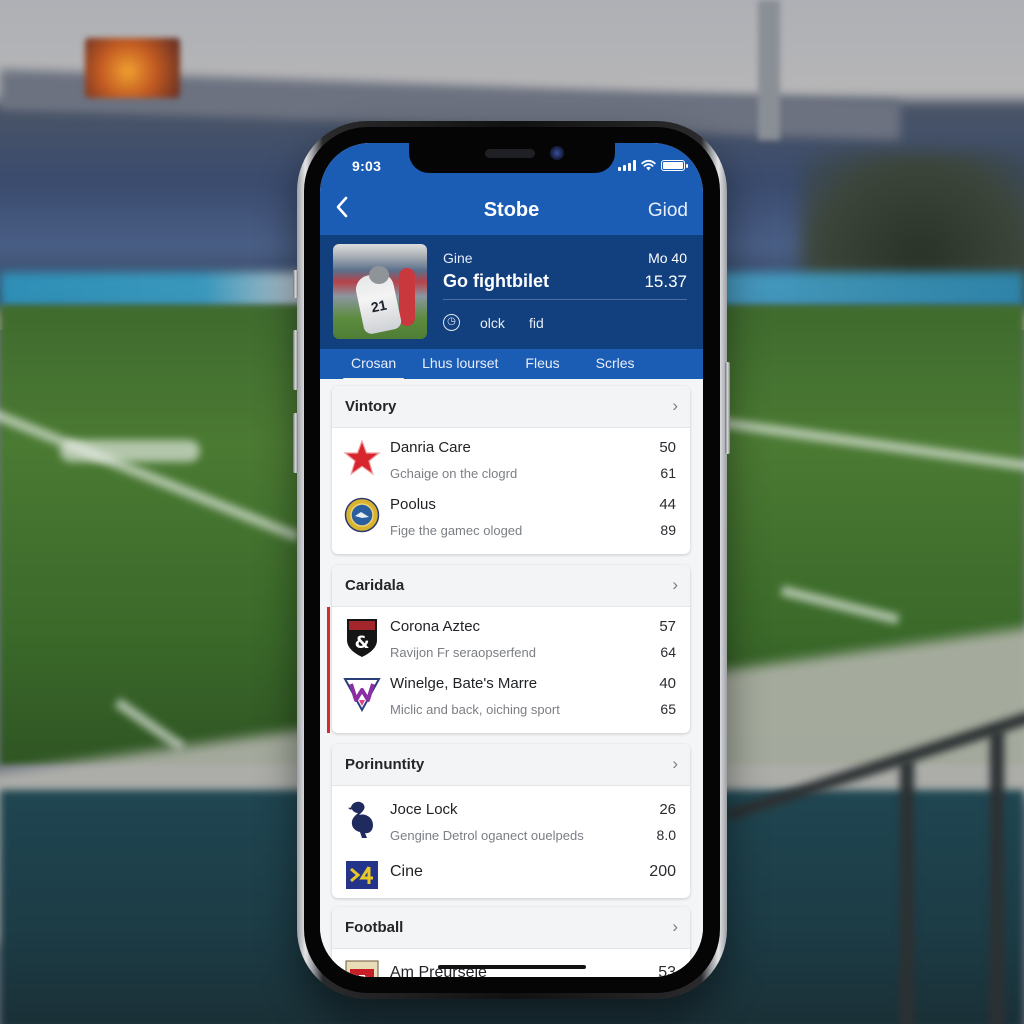 The width and height of the screenshot is (1024, 1024). What do you see at coordinates (668, 652) in the screenshot?
I see `item-value-2: 64` at bounding box center [668, 652].